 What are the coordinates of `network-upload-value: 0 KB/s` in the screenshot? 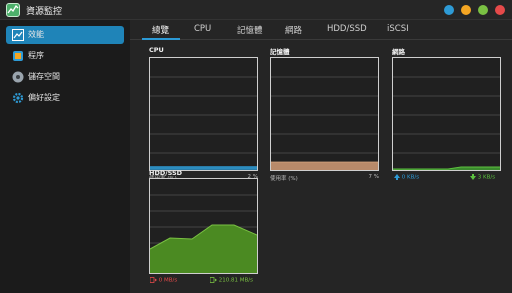 It's located at (410, 177).